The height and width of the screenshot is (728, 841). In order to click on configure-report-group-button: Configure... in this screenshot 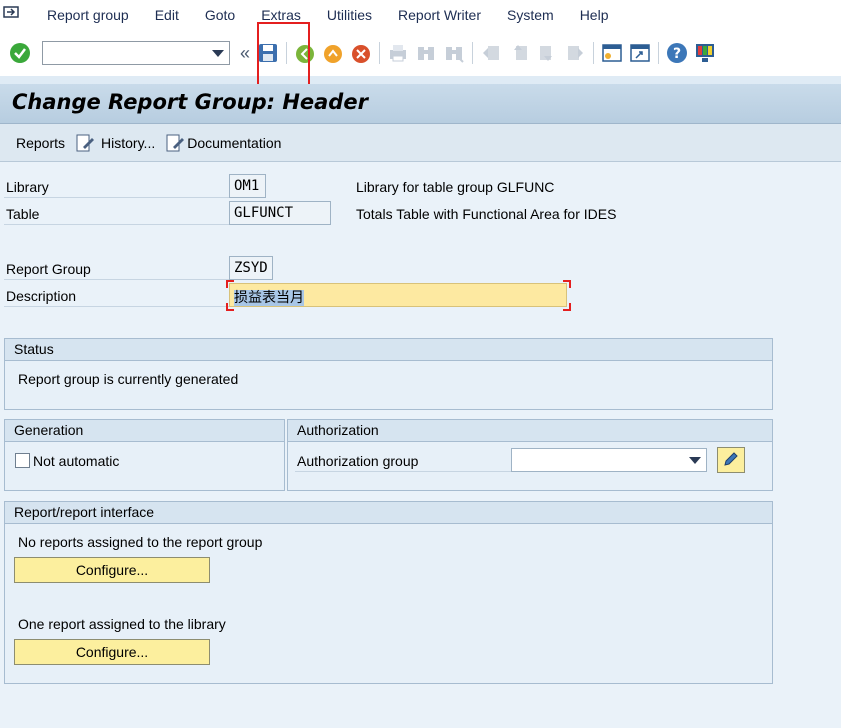, I will do `click(112, 570)`.